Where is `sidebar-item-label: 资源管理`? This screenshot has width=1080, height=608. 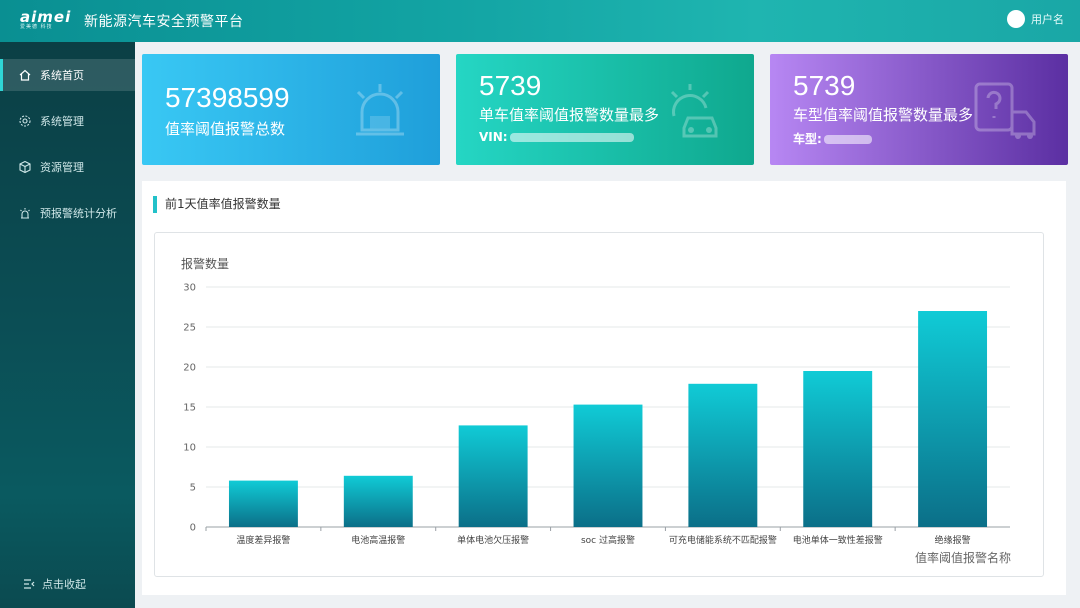
sidebar-item-label: 资源管理 is located at coordinates (62, 167).